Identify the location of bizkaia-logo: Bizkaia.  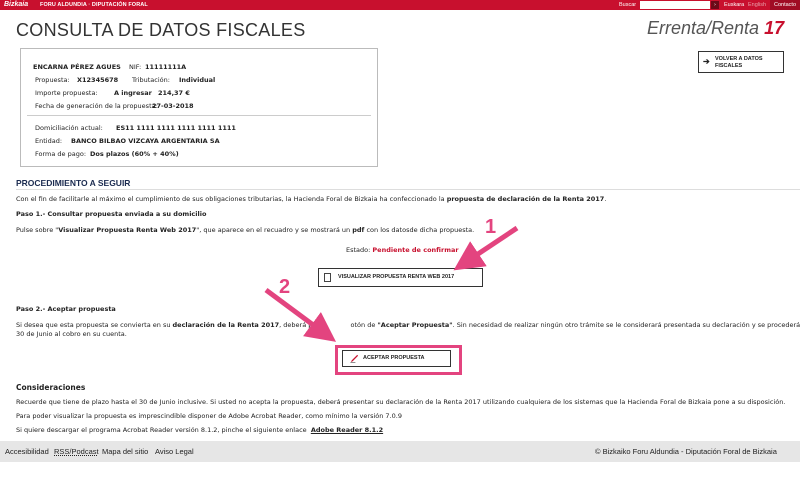
(16, 5).